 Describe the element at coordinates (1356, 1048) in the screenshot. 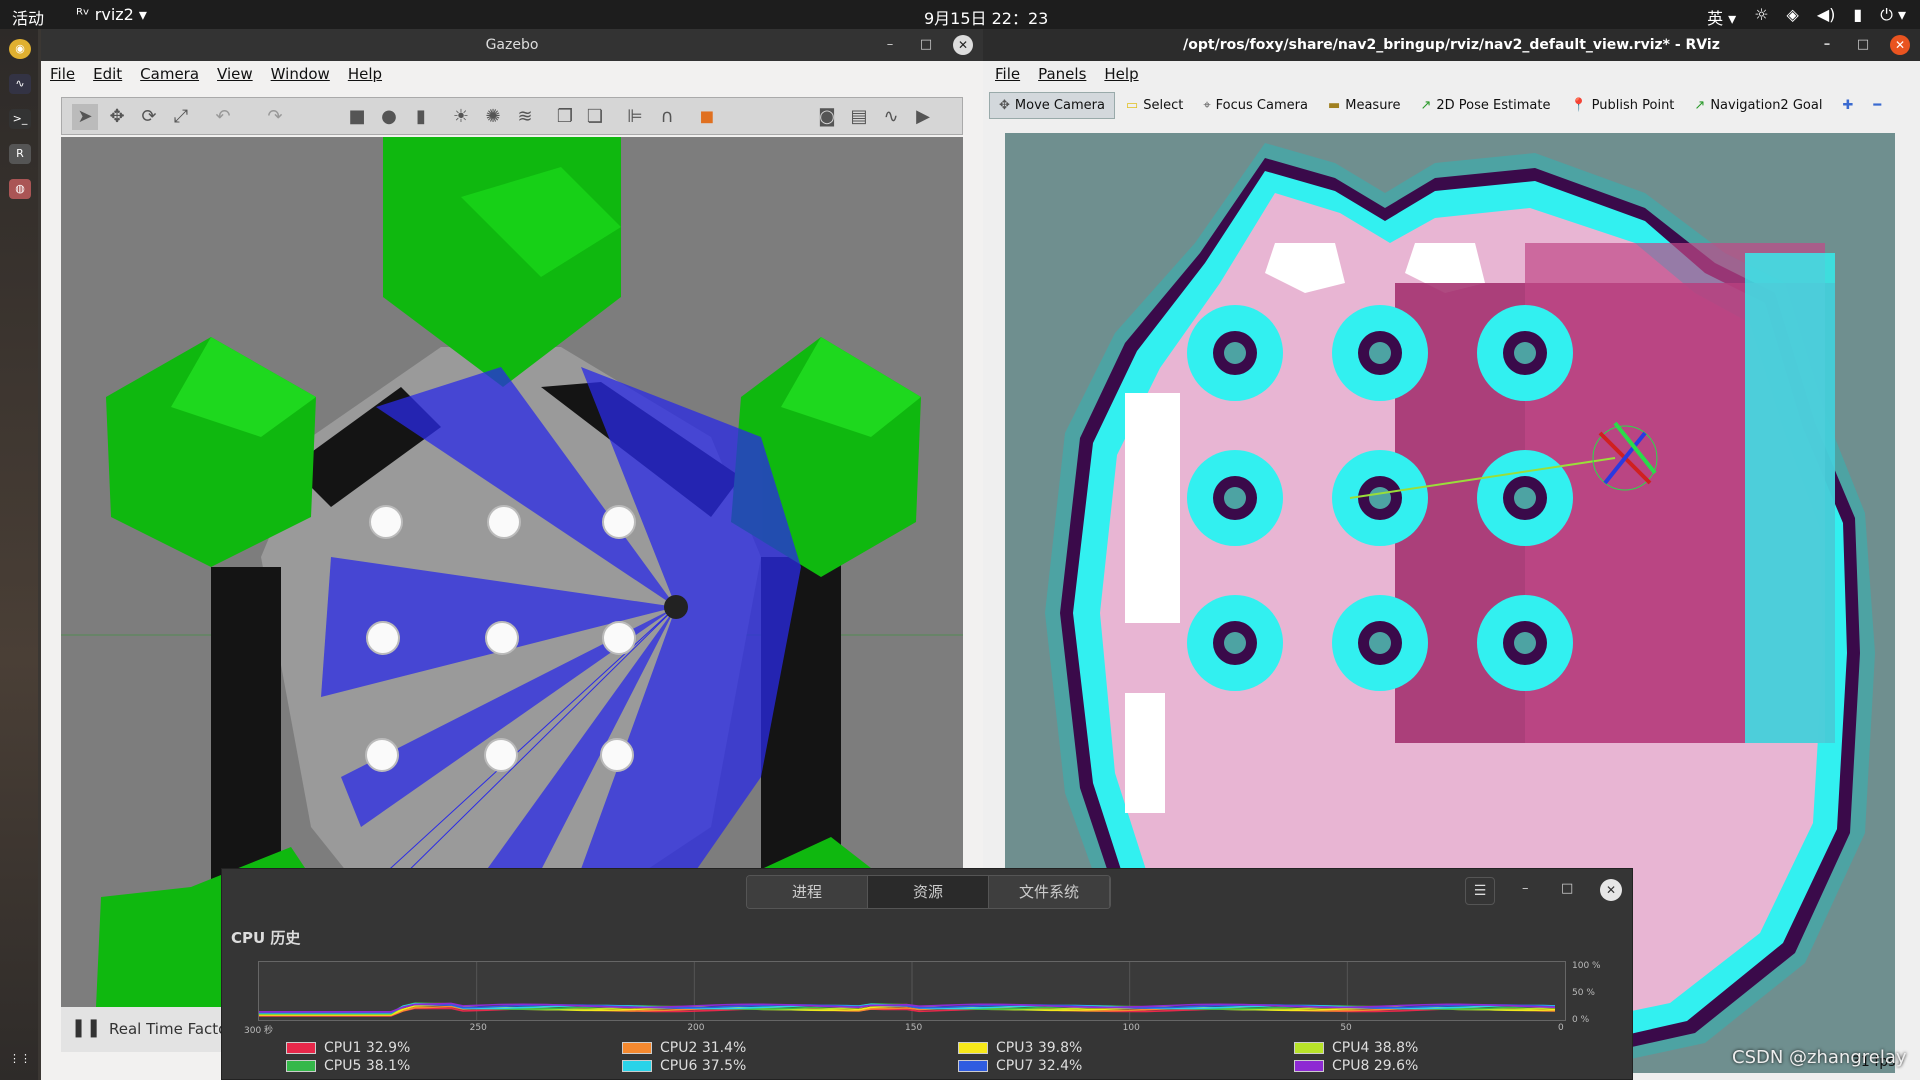

I see `cpu-legend-item: CPU4 38.8%` at that location.